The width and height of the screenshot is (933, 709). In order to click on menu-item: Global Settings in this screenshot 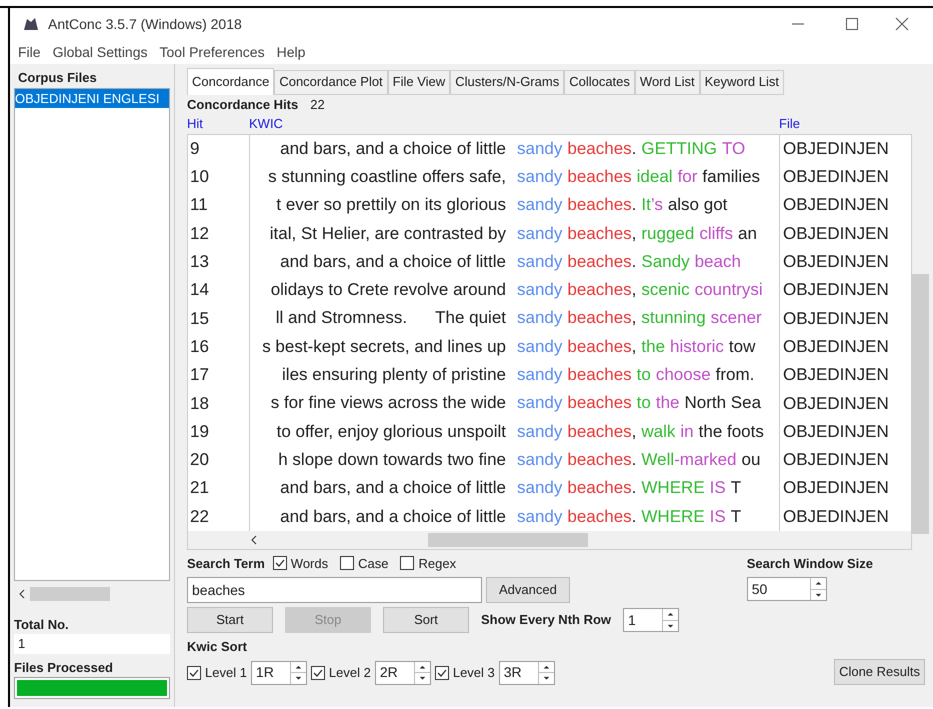, I will do `click(100, 52)`.